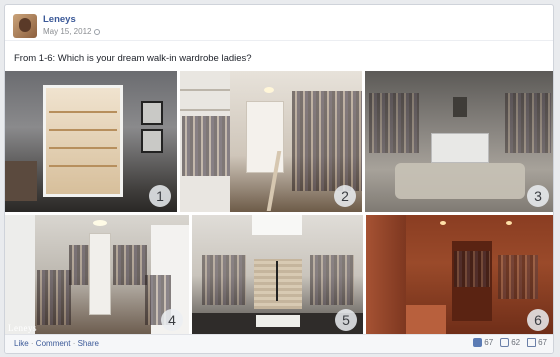 The height and width of the screenshot is (357, 560). I want to click on post-footer: Like · Comment · Share 67 62 67, so click(279, 343).